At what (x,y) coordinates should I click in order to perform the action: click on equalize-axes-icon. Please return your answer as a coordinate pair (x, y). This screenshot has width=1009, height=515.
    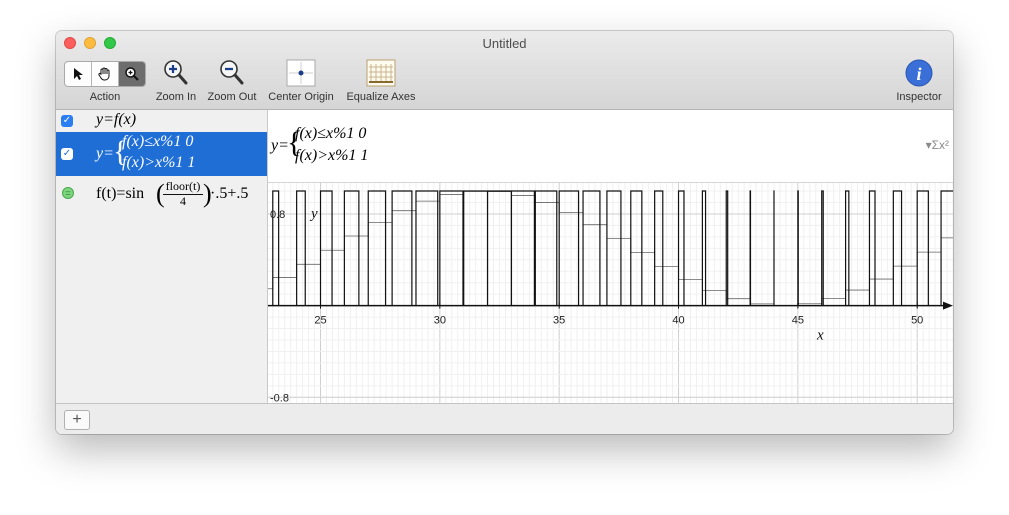
    Looking at the image, I should click on (381, 73).